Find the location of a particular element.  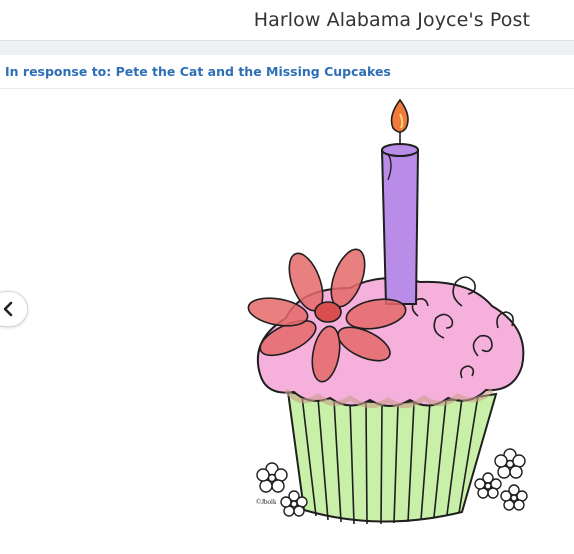

artist-signature: ©Jbolk is located at coordinates (266, 502).